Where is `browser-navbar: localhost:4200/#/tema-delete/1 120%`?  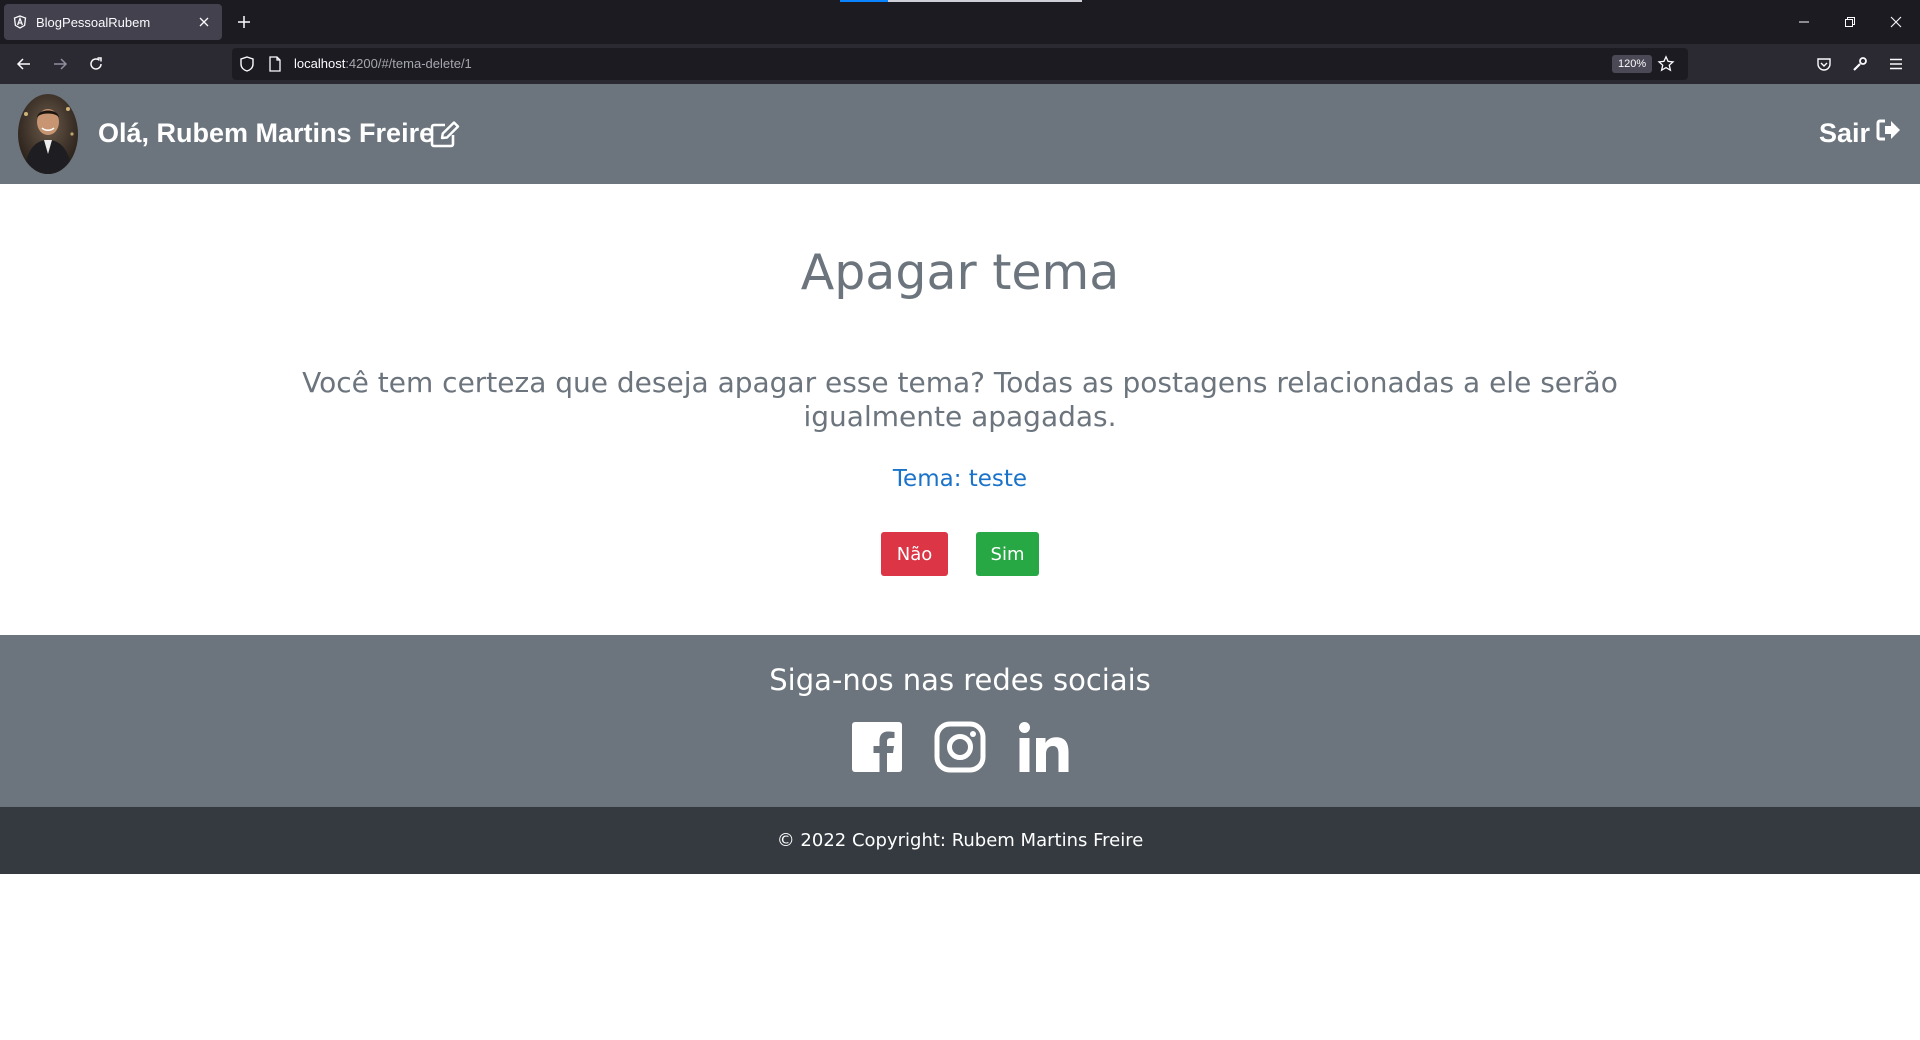 browser-navbar: localhost:4200/#/tema-delete/1 120% is located at coordinates (960, 64).